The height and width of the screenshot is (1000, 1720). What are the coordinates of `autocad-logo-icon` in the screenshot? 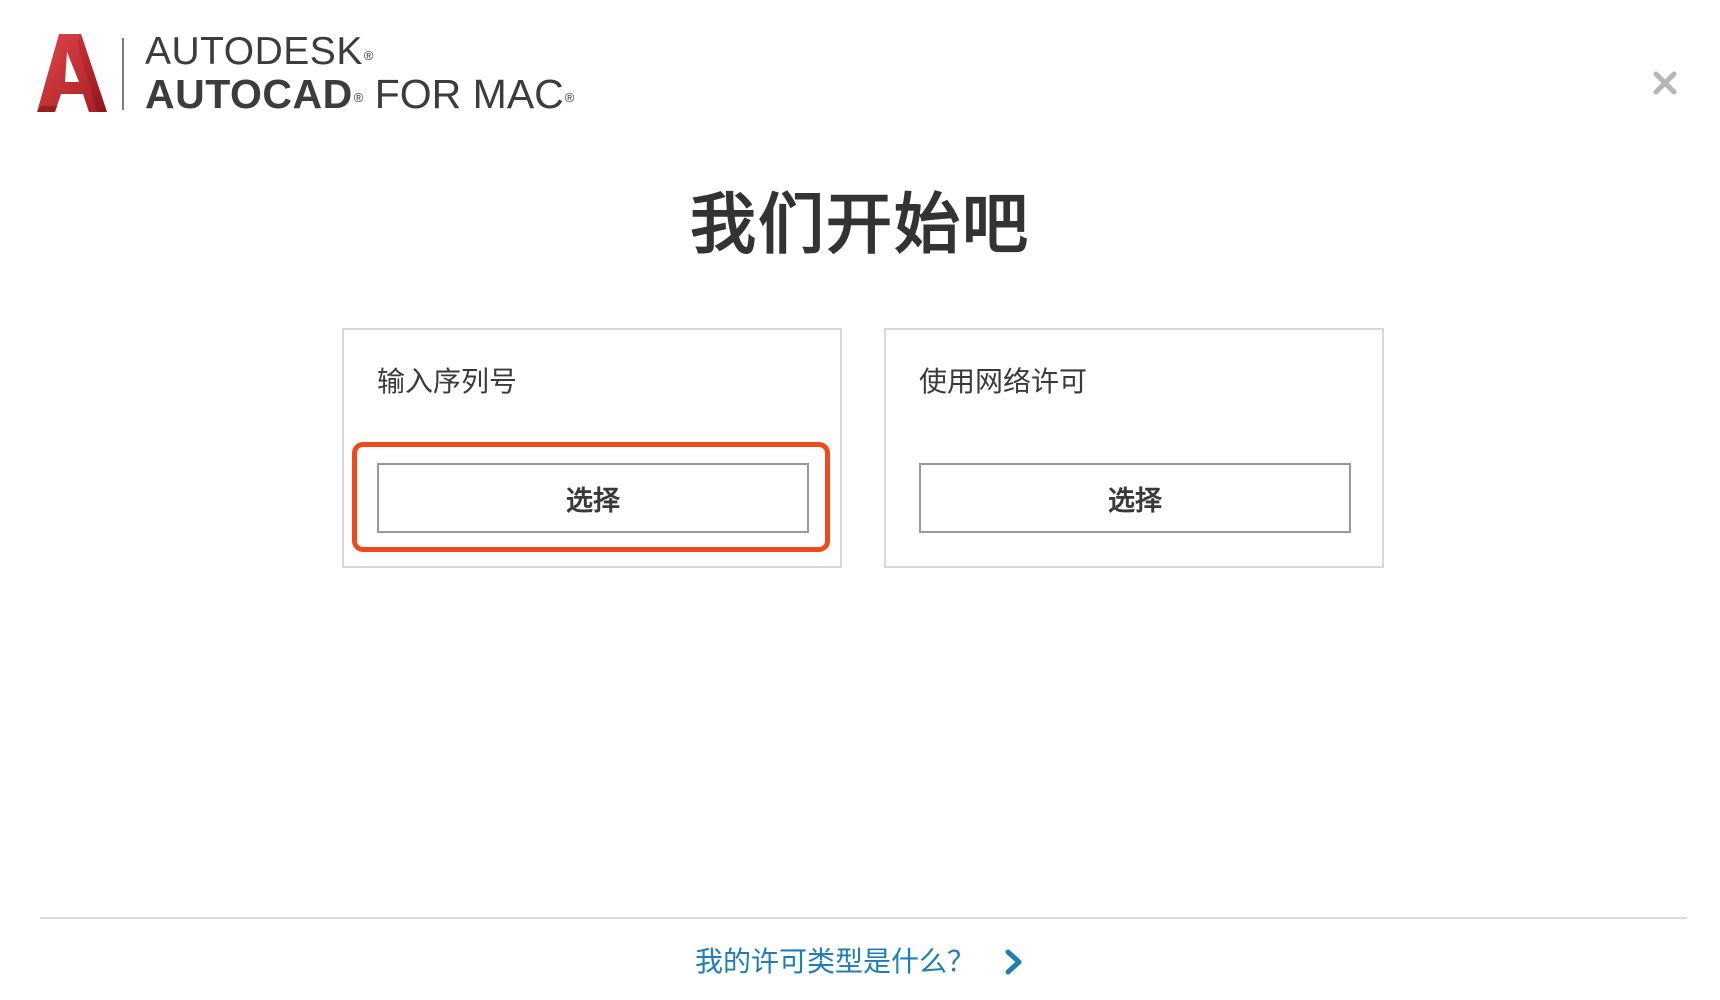 It's located at (72, 73).